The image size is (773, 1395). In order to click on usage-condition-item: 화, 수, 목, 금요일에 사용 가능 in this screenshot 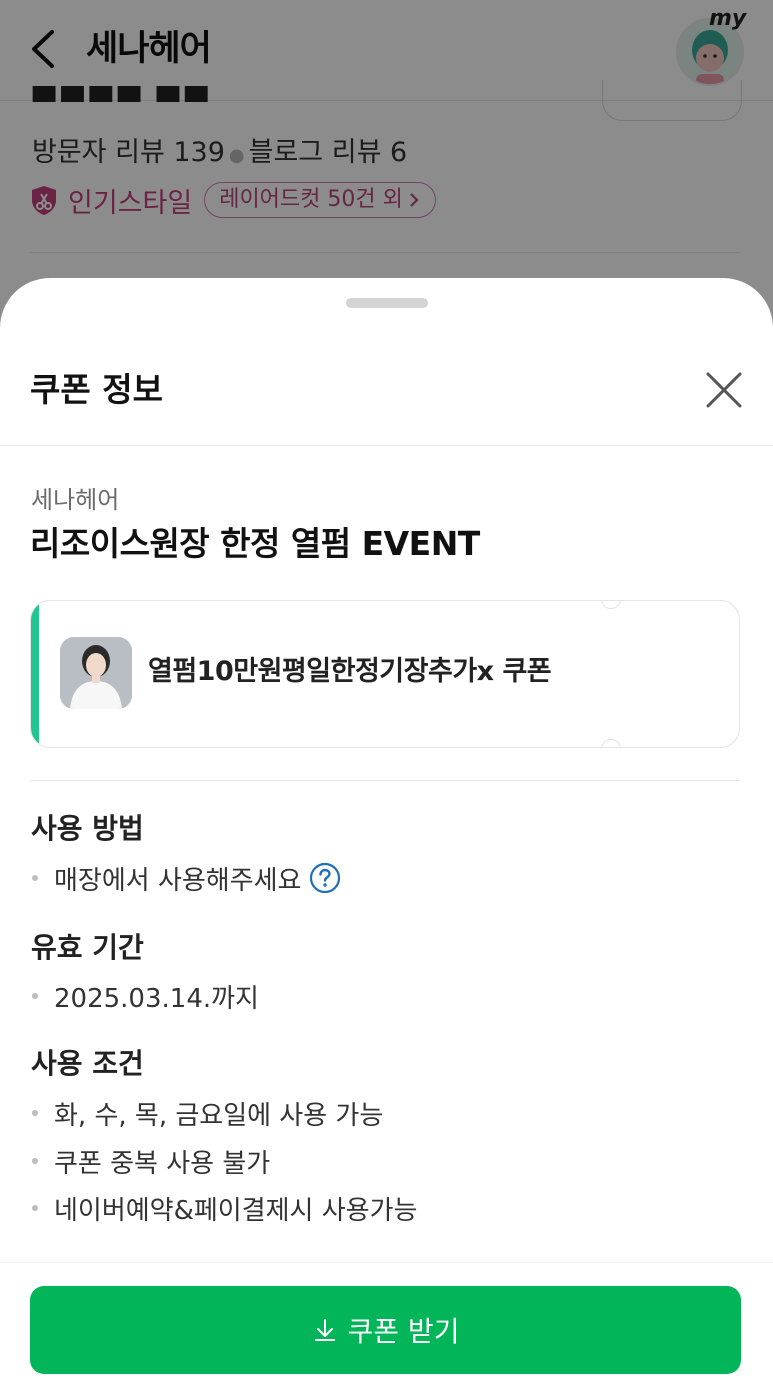, I will do `click(206, 1113)`.